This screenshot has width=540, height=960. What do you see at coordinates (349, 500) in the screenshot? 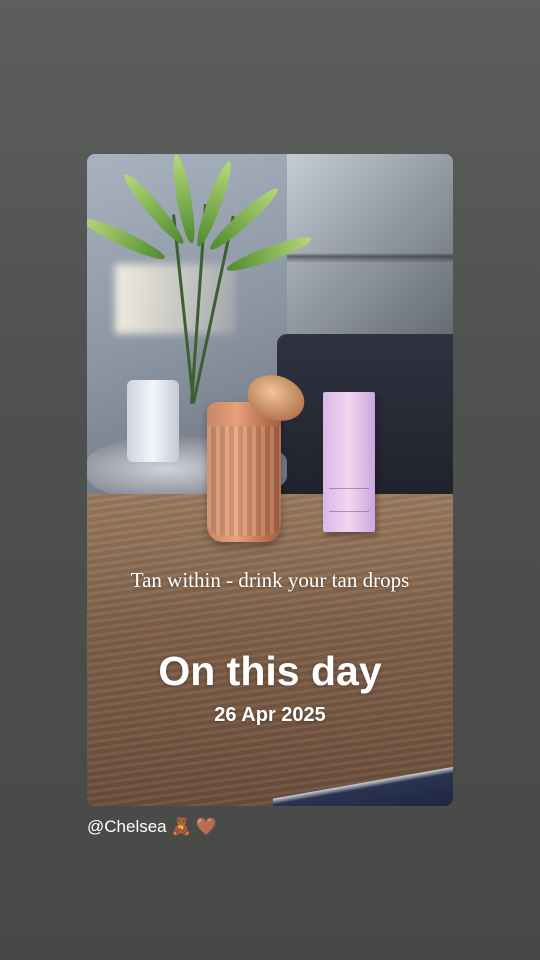
I see `product-box-label` at bounding box center [349, 500].